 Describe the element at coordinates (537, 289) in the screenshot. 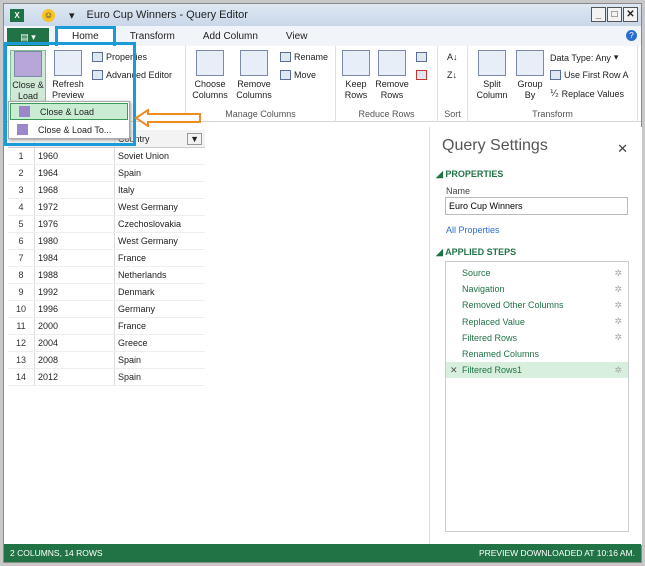

I see `applied-step: Navigation ✲` at that location.